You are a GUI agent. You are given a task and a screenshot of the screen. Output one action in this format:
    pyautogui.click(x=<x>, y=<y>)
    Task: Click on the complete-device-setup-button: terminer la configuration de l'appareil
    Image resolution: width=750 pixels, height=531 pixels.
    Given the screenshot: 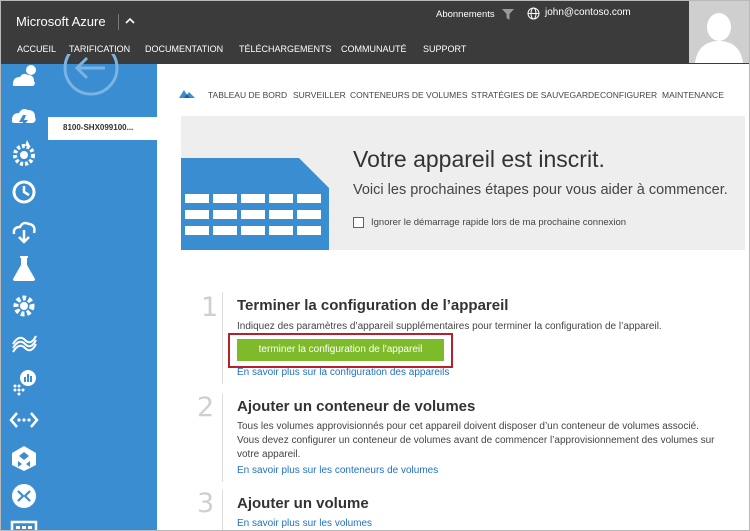 What is the action you would take?
    pyautogui.click(x=340, y=350)
    